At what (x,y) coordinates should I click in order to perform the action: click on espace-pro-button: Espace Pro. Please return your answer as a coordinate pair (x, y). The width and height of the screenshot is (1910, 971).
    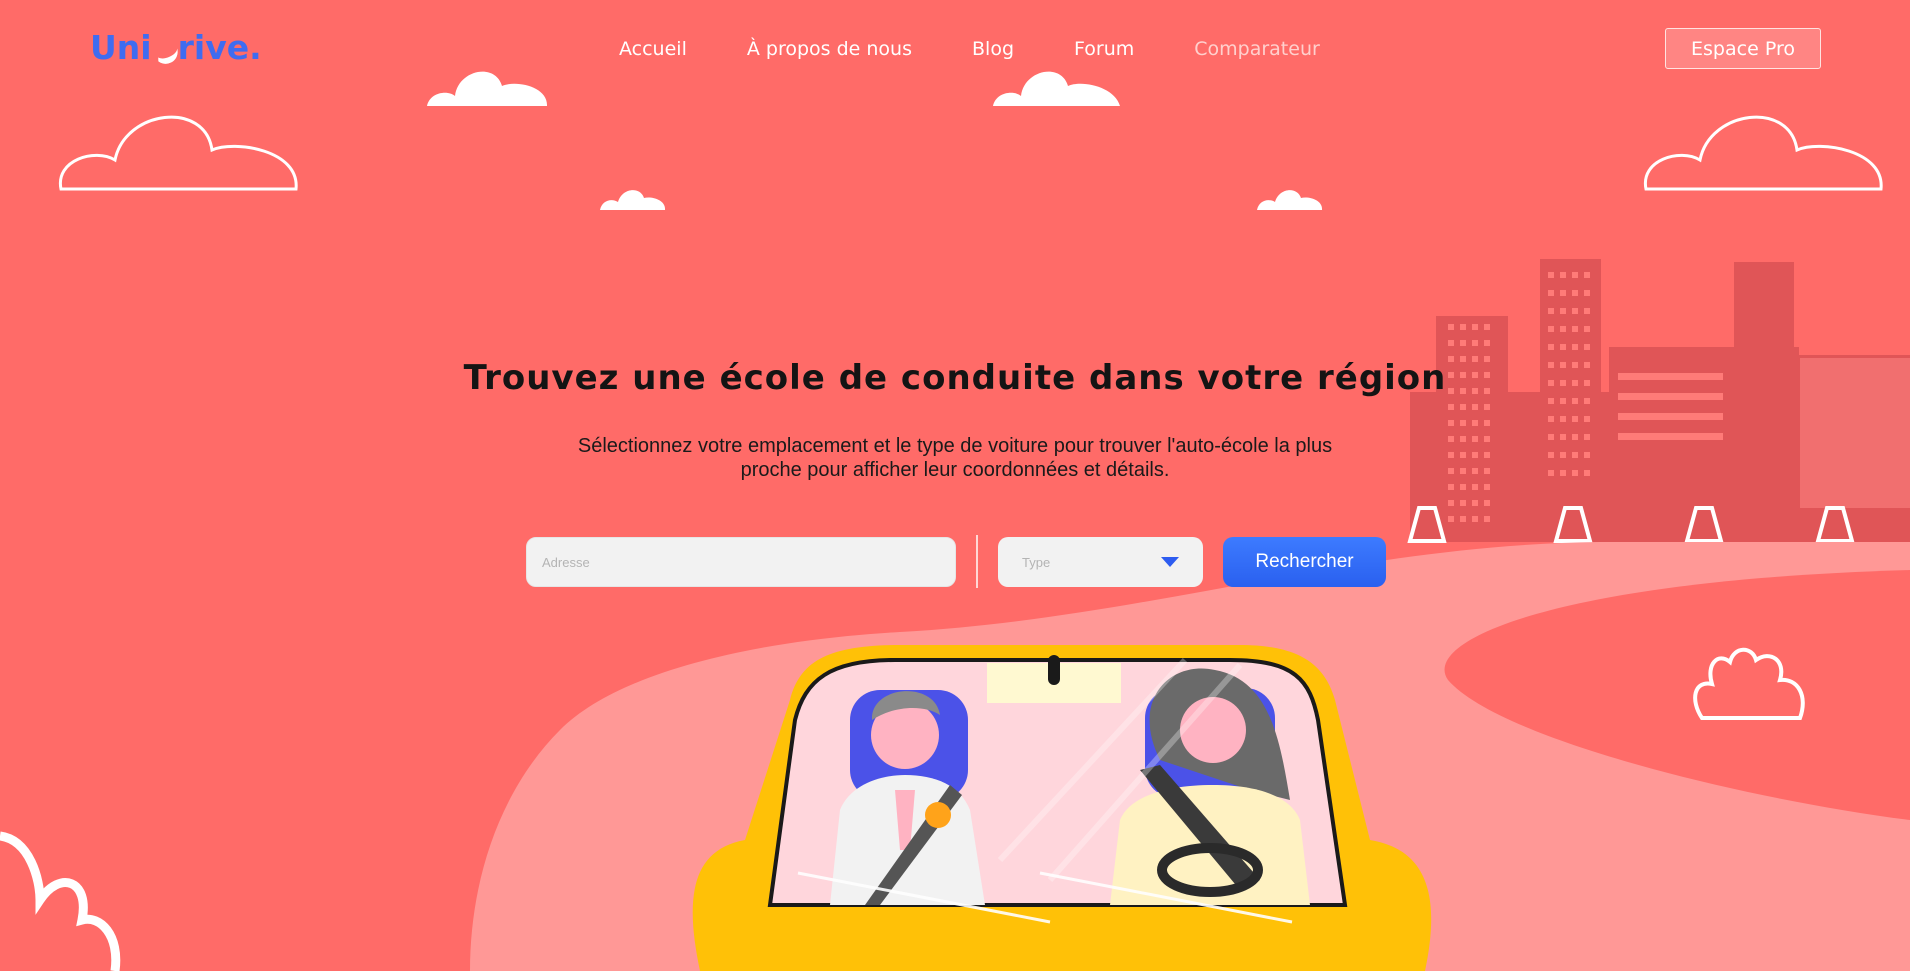
    Looking at the image, I should click on (1743, 48).